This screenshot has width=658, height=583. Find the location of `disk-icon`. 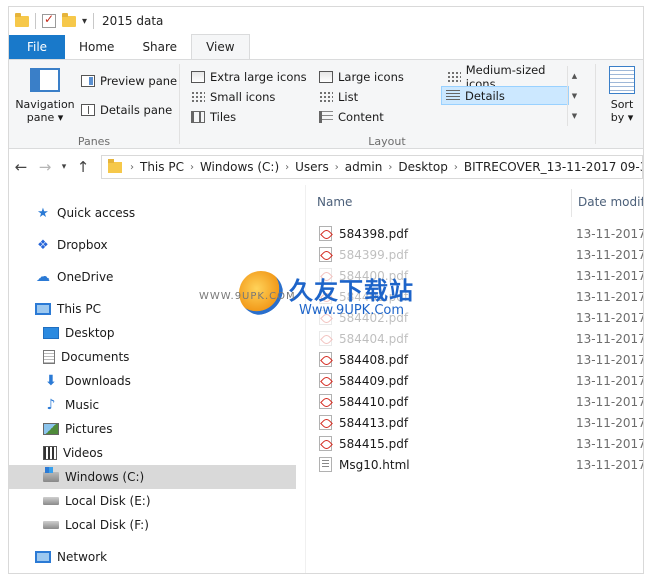

disk-icon is located at coordinates (51, 501).